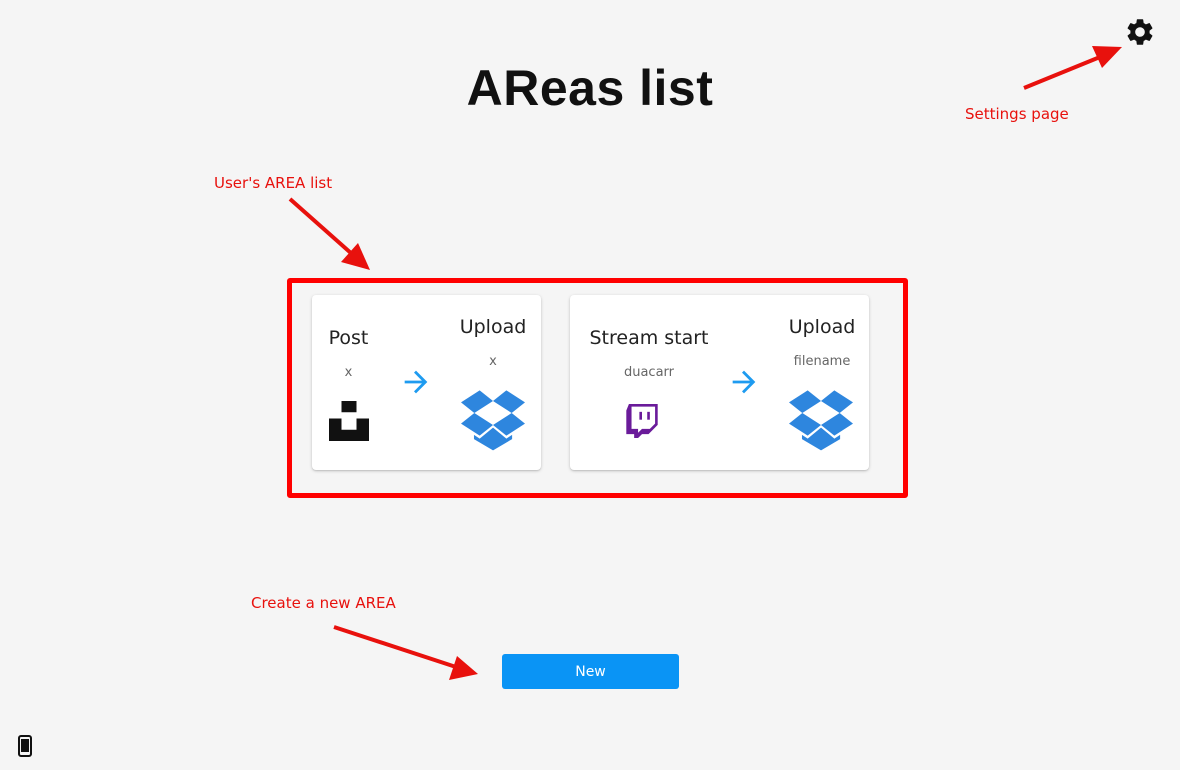  Describe the element at coordinates (719, 382) in the screenshot. I see `area-card: Stream start duacarr Upload filename` at that location.